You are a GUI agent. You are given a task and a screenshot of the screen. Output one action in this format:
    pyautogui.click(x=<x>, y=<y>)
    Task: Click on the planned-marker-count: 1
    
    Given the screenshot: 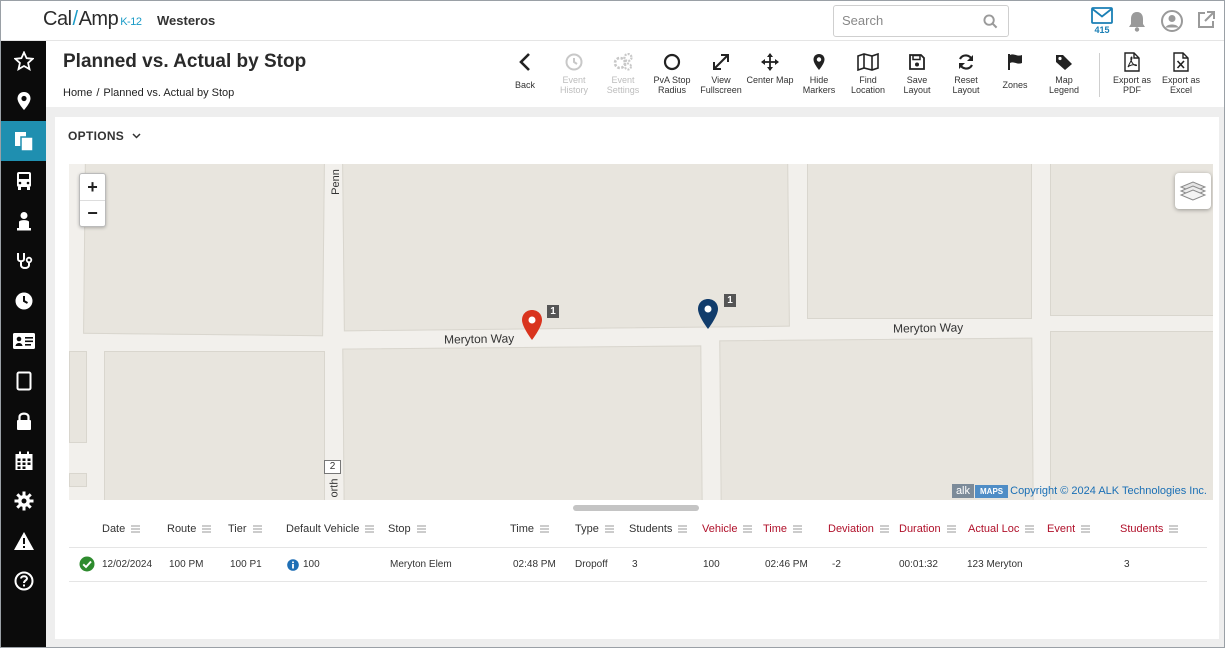 What is the action you would take?
    pyautogui.click(x=553, y=311)
    